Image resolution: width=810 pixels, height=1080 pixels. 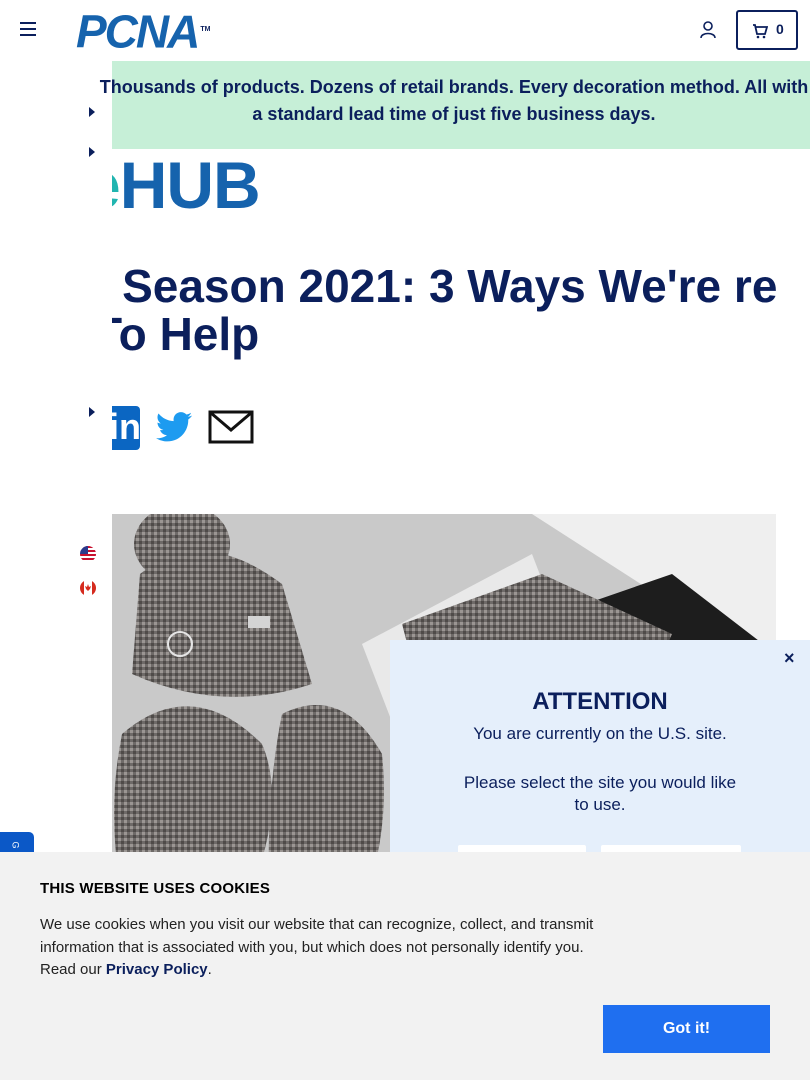 I want to click on hub-logo: eHUB, so click(x=212, y=185).